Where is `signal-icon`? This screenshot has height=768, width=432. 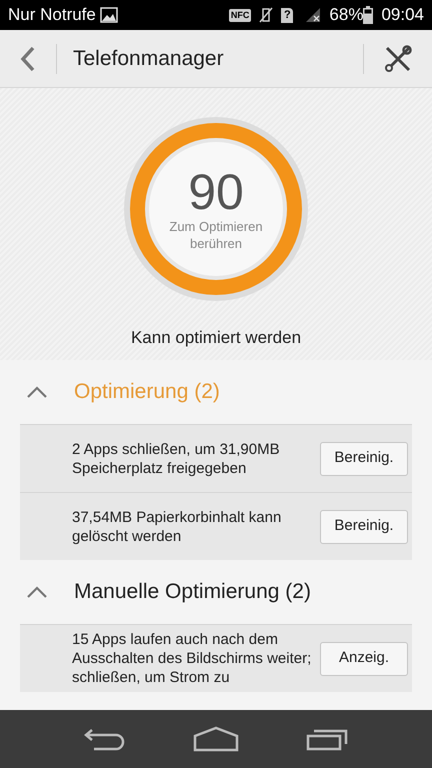 signal-icon is located at coordinates (313, 15).